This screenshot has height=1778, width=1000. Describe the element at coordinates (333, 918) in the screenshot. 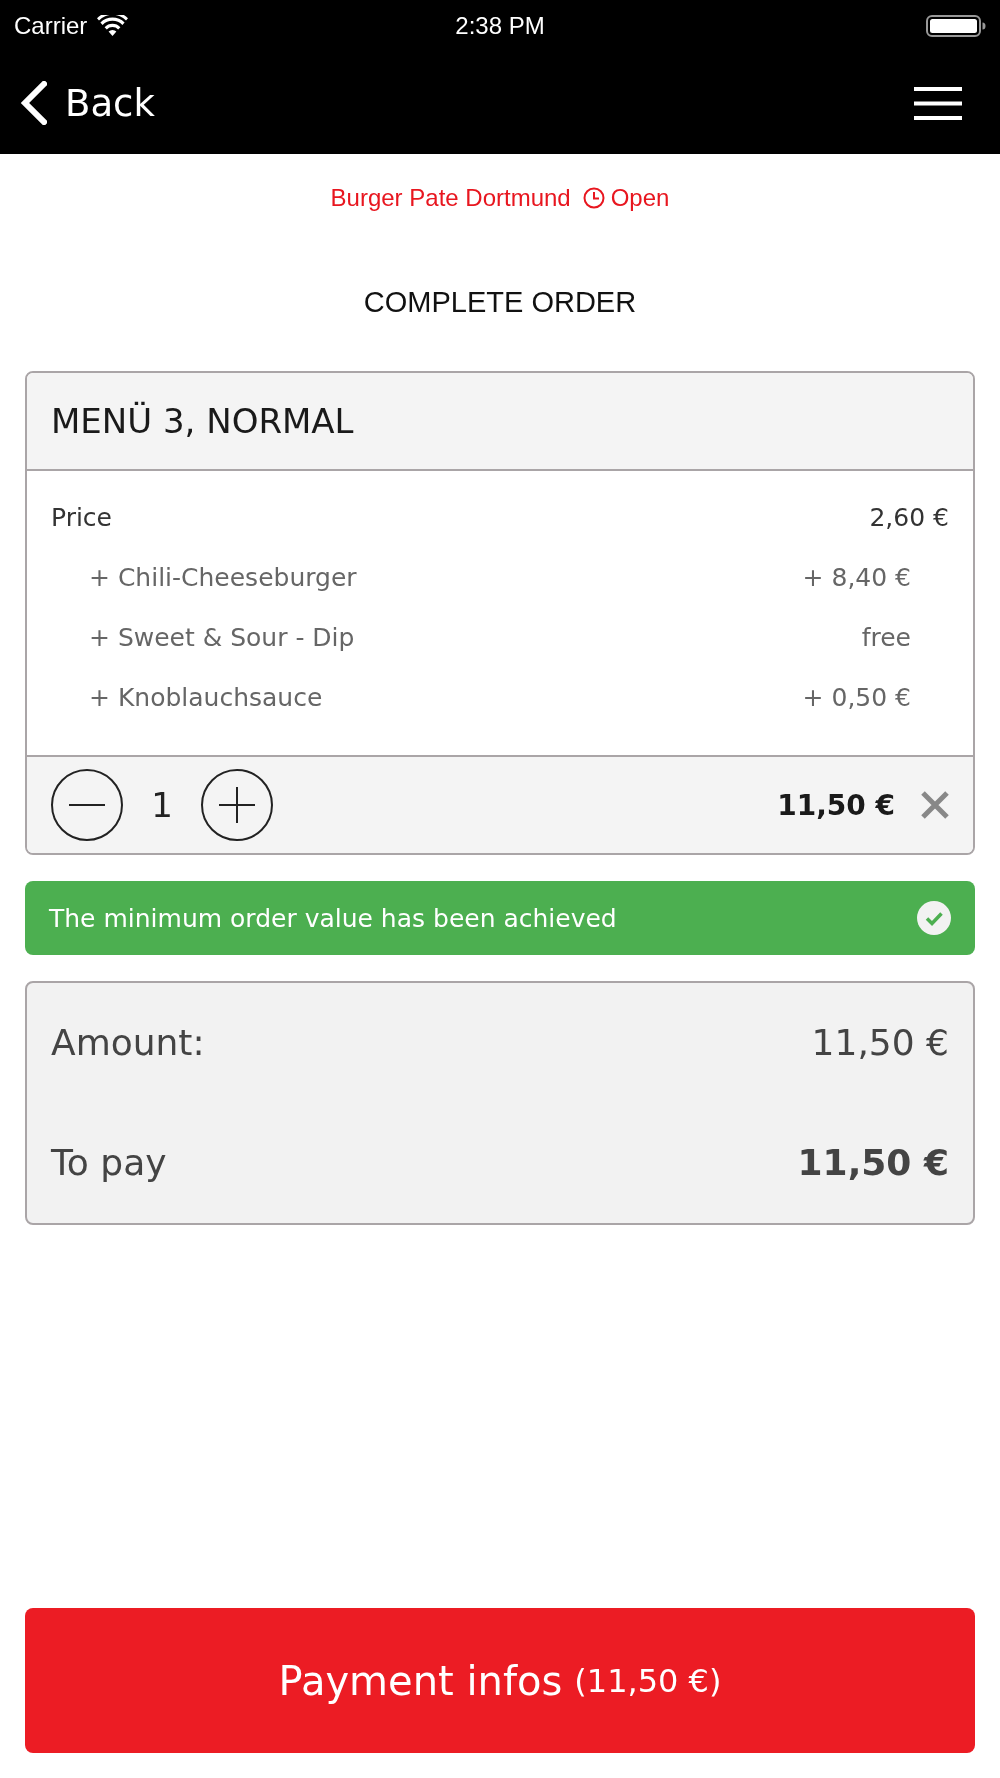

I see `notice-text: The minimum order value has been achieved` at that location.